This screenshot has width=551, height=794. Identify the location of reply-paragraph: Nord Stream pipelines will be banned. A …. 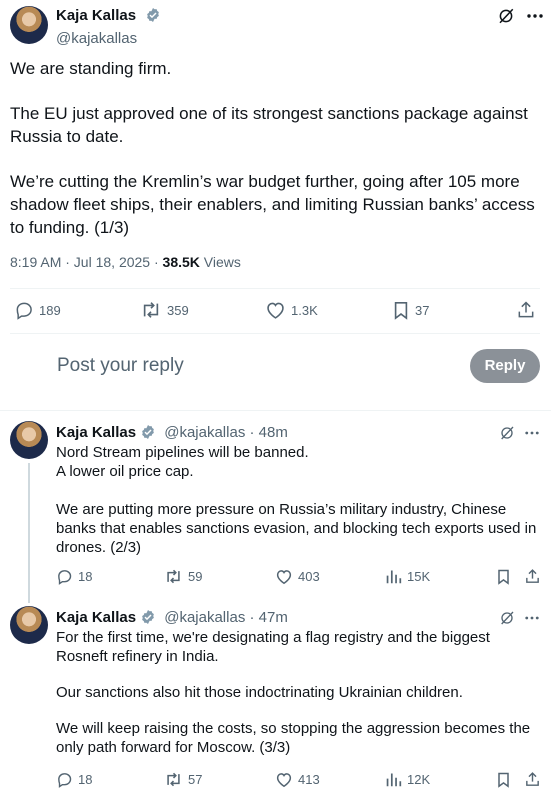
(182, 462).